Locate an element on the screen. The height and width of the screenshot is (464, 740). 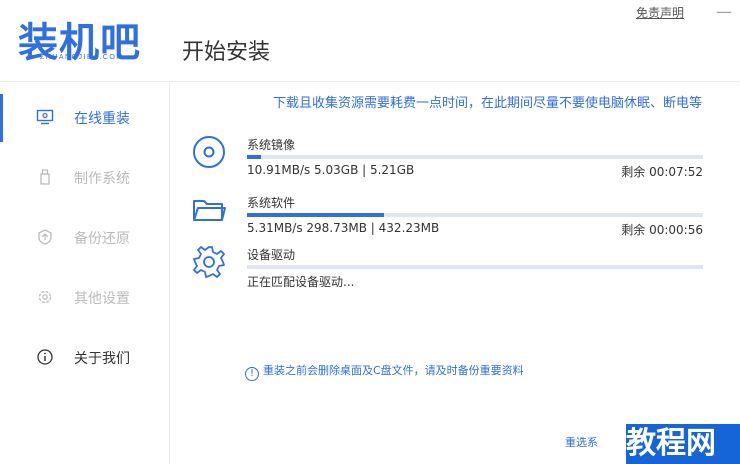
sidebar-item-label: 其他设置 is located at coordinates (102, 299).